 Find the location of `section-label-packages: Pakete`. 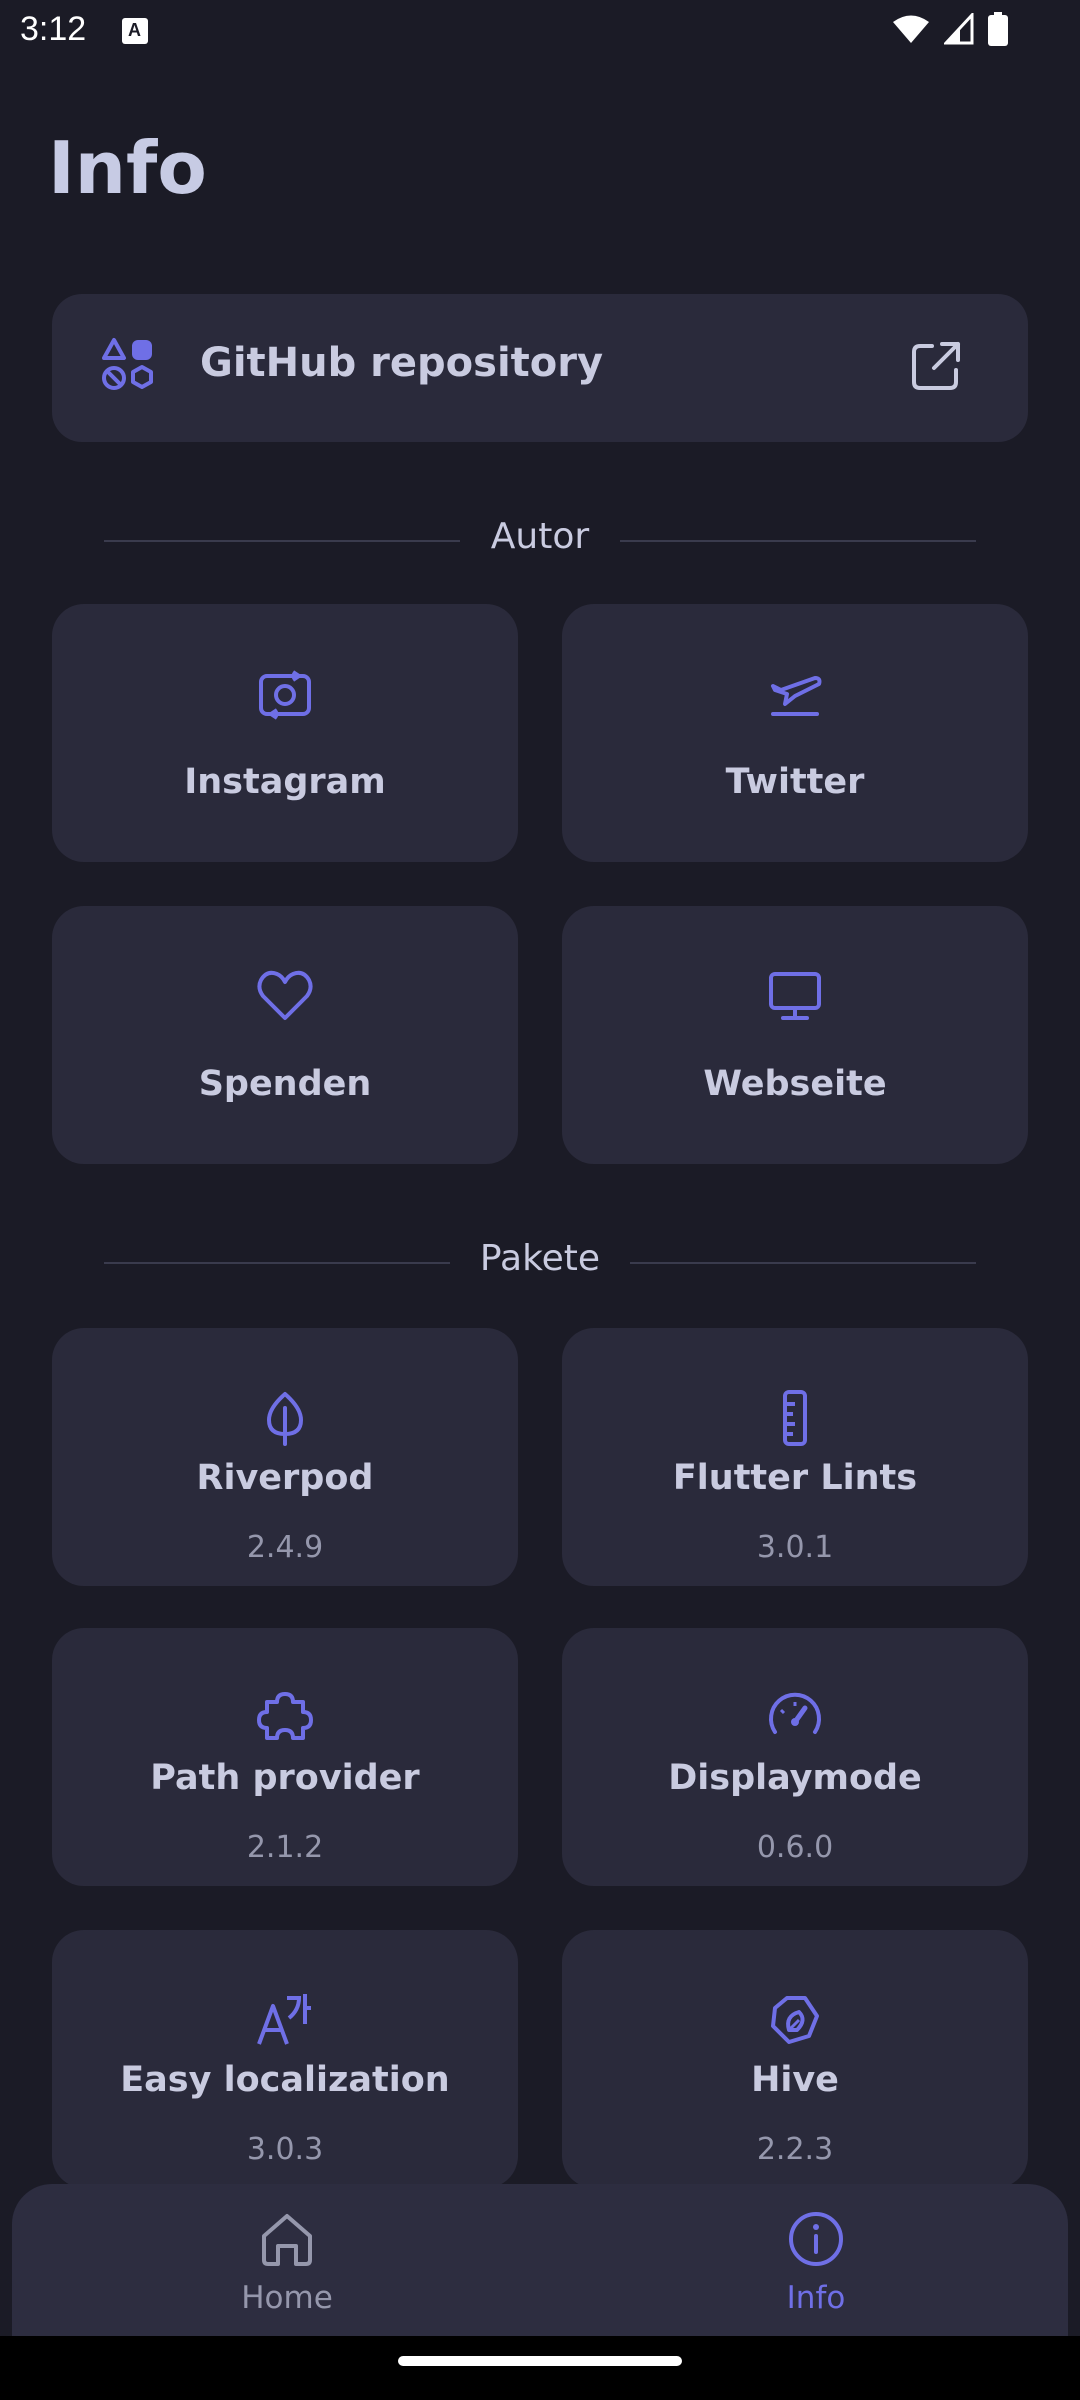

section-label-packages: Pakete is located at coordinates (540, 1258).